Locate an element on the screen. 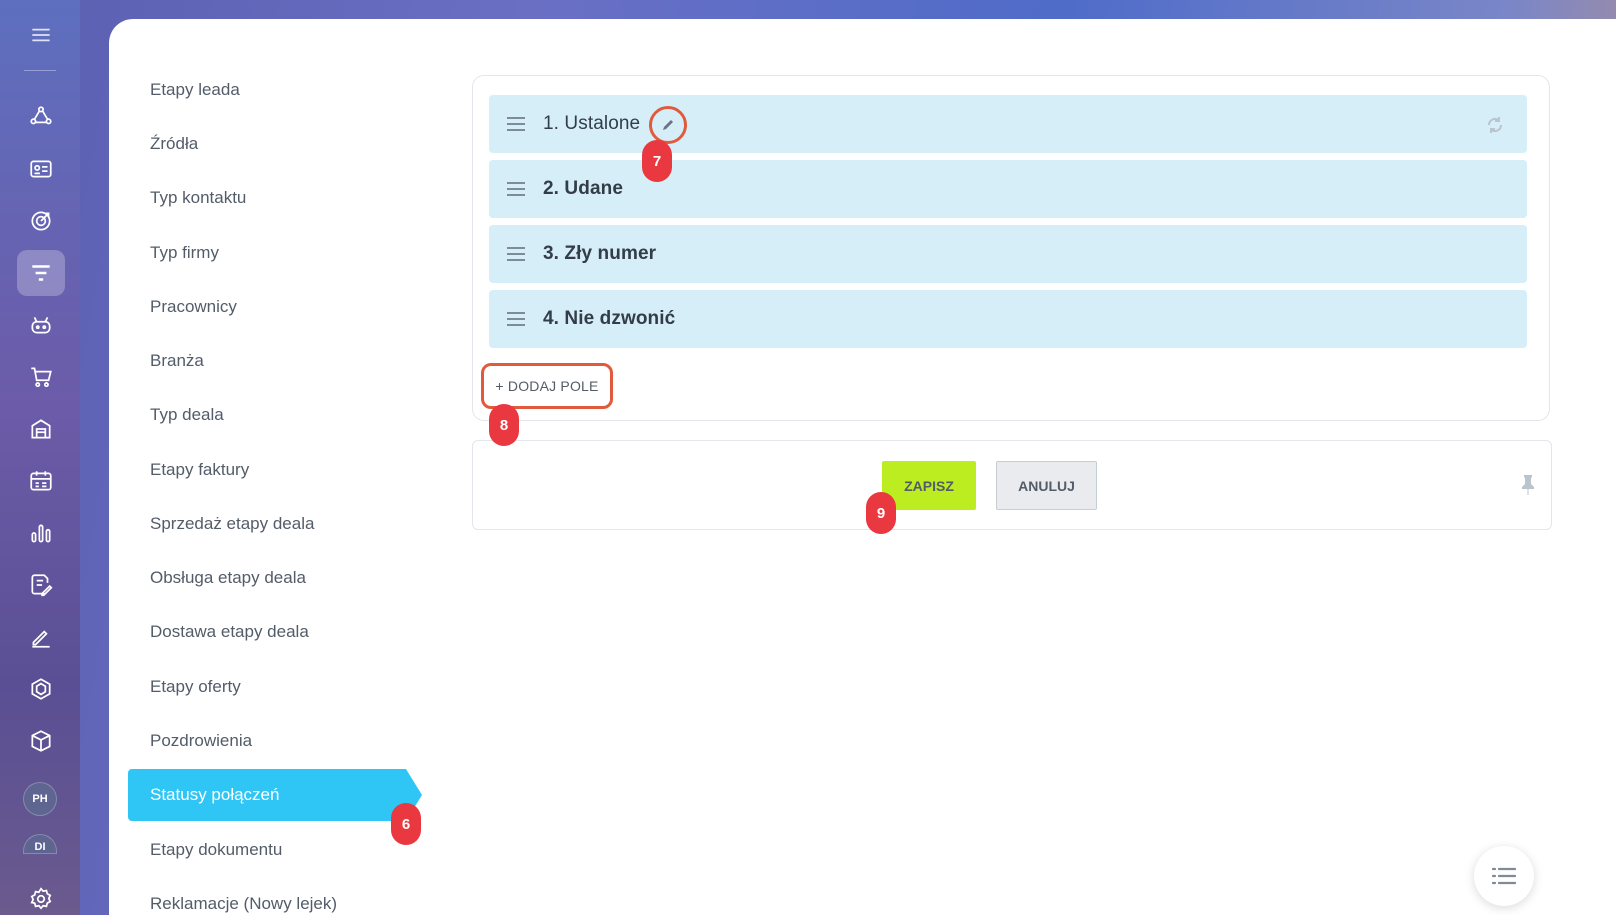 The height and width of the screenshot is (915, 1616). pin-icon is located at coordinates (1528, 484).